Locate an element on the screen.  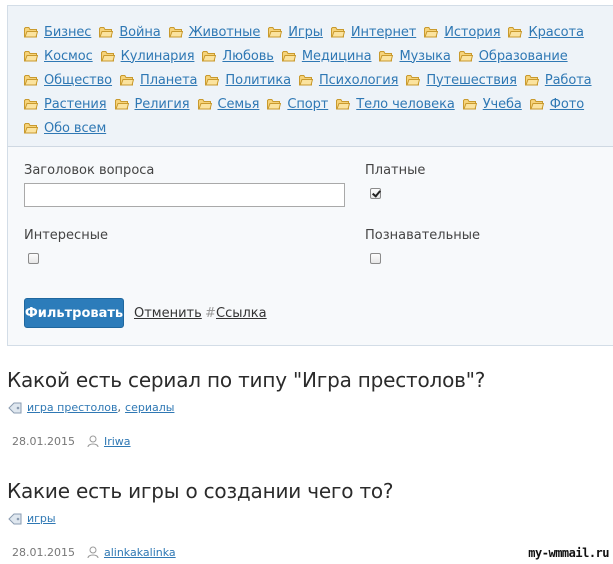
category-link: Игры is located at coordinates (295, 32).